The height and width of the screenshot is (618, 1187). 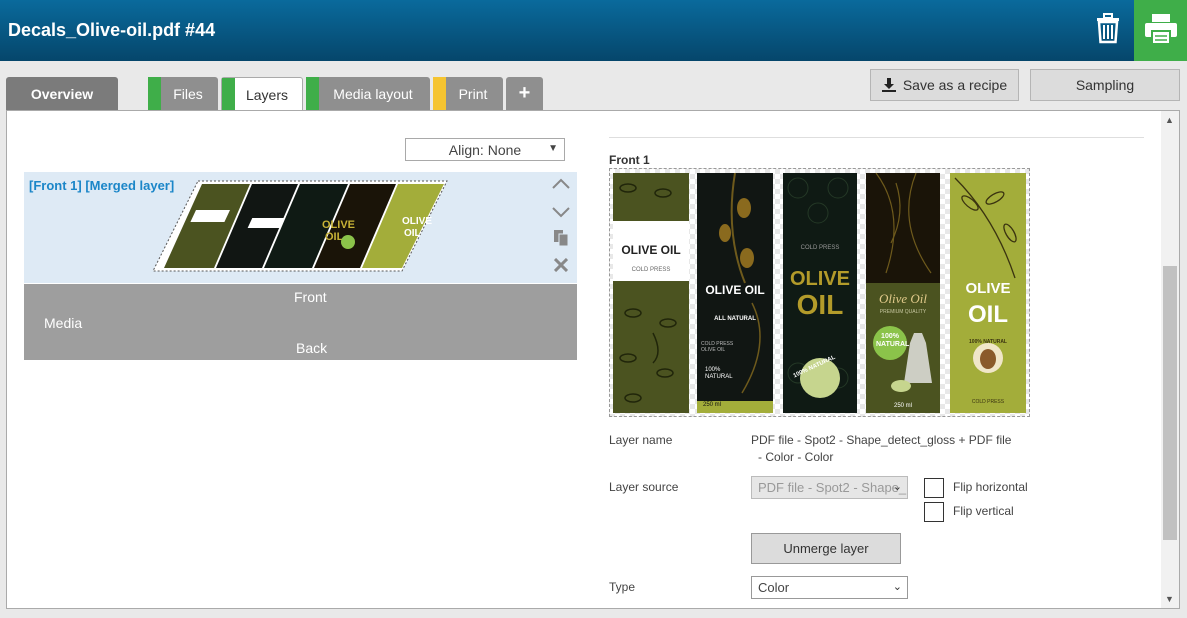 I want to click on label-subtitle: PREMIUM QUALITY, so click(x=903, y=312).